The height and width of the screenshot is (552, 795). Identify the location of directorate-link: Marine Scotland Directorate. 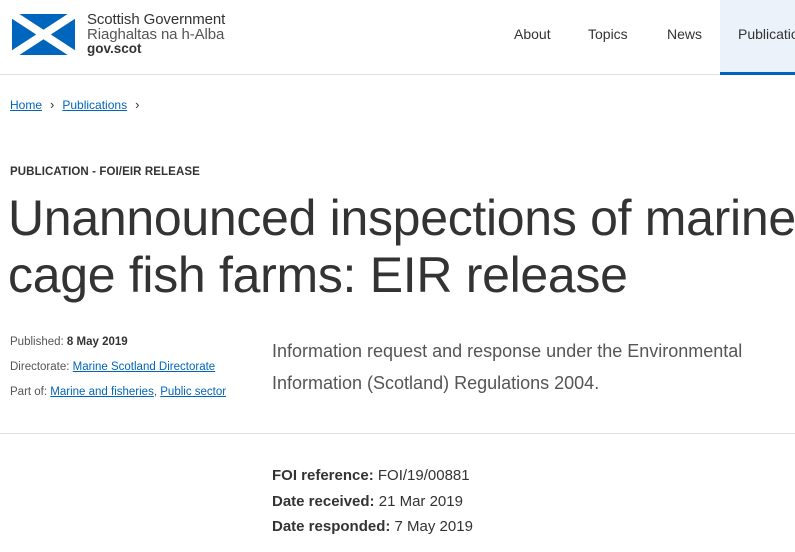
(144, 367).